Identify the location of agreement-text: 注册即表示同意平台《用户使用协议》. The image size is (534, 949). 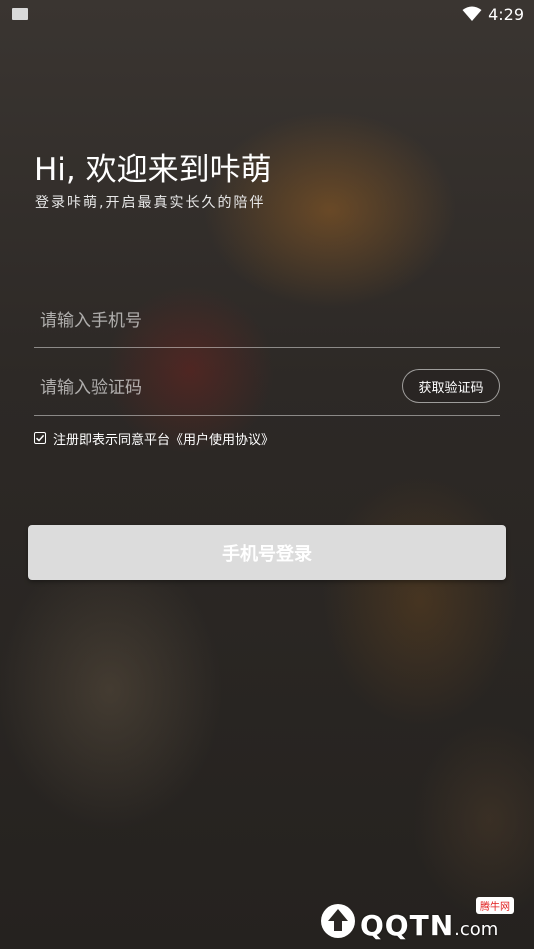
(163, 438).